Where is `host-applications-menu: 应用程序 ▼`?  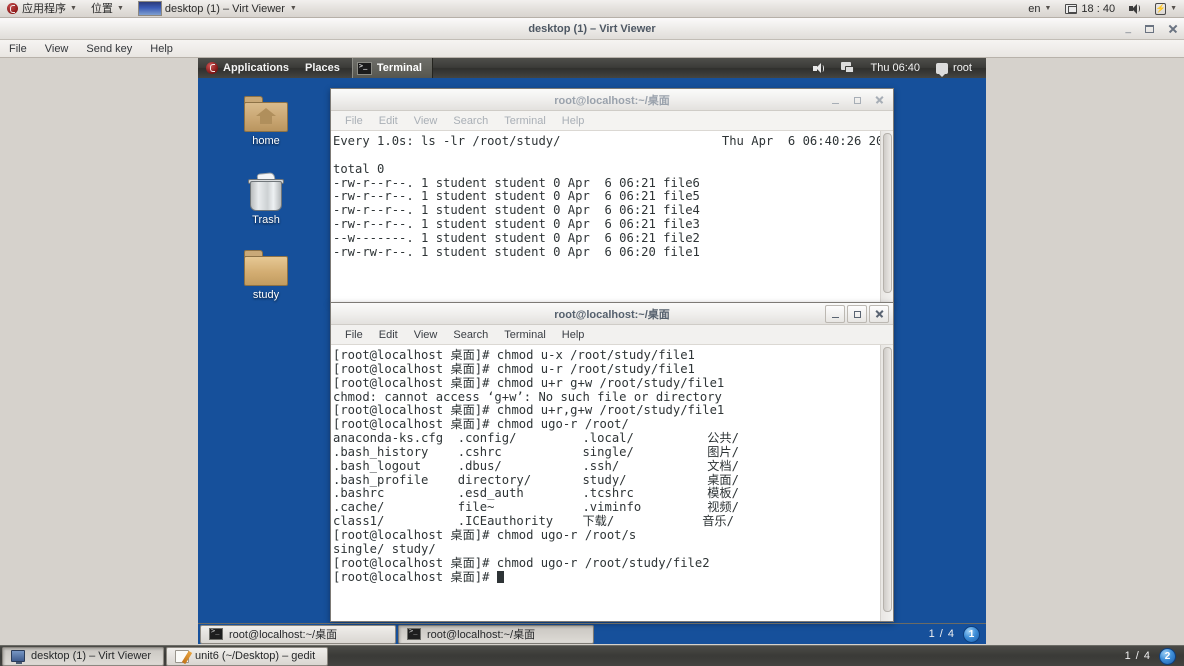
host-applications-menu: 应用程序 ▼ is located at coordinates (42, 9).